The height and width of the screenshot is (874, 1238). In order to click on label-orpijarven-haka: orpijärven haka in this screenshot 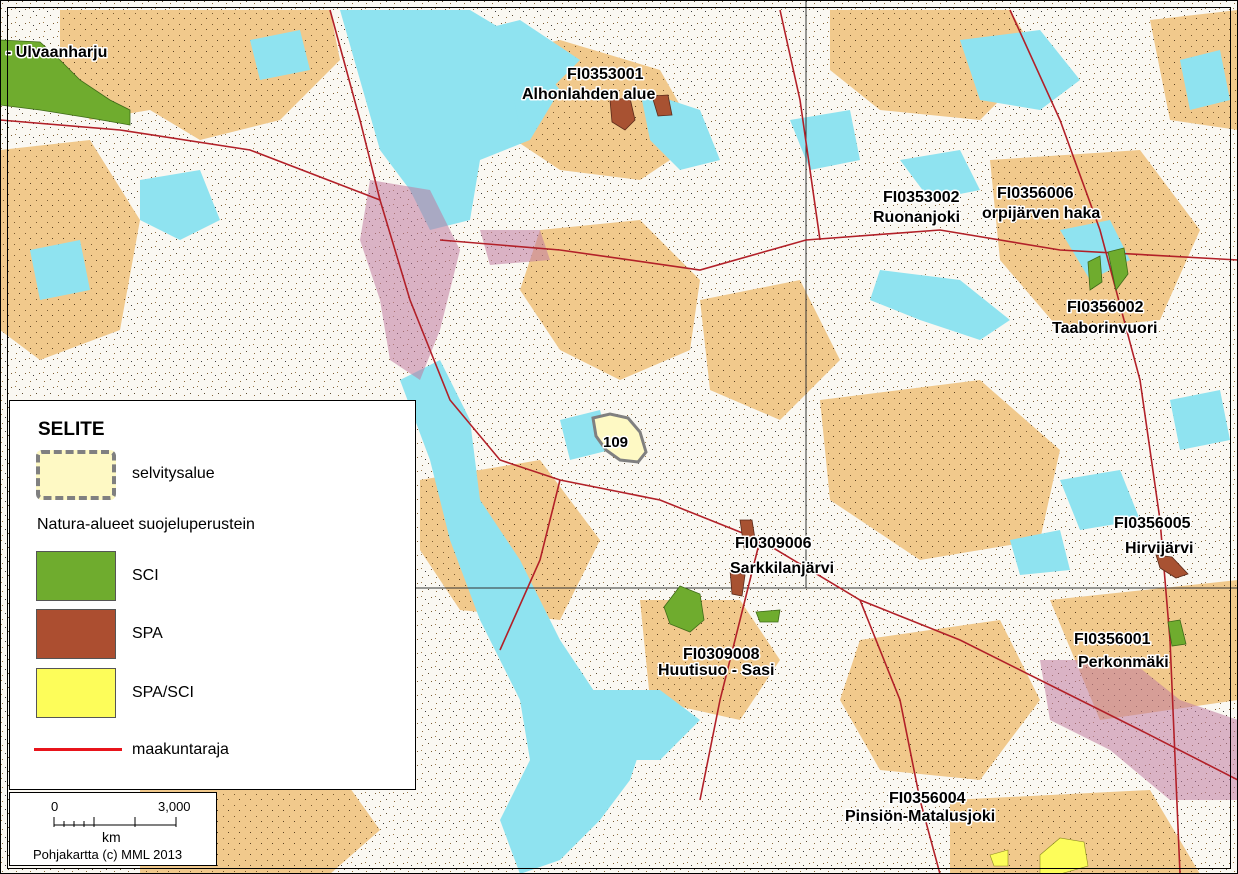, I will do `click(1041, 213)`.